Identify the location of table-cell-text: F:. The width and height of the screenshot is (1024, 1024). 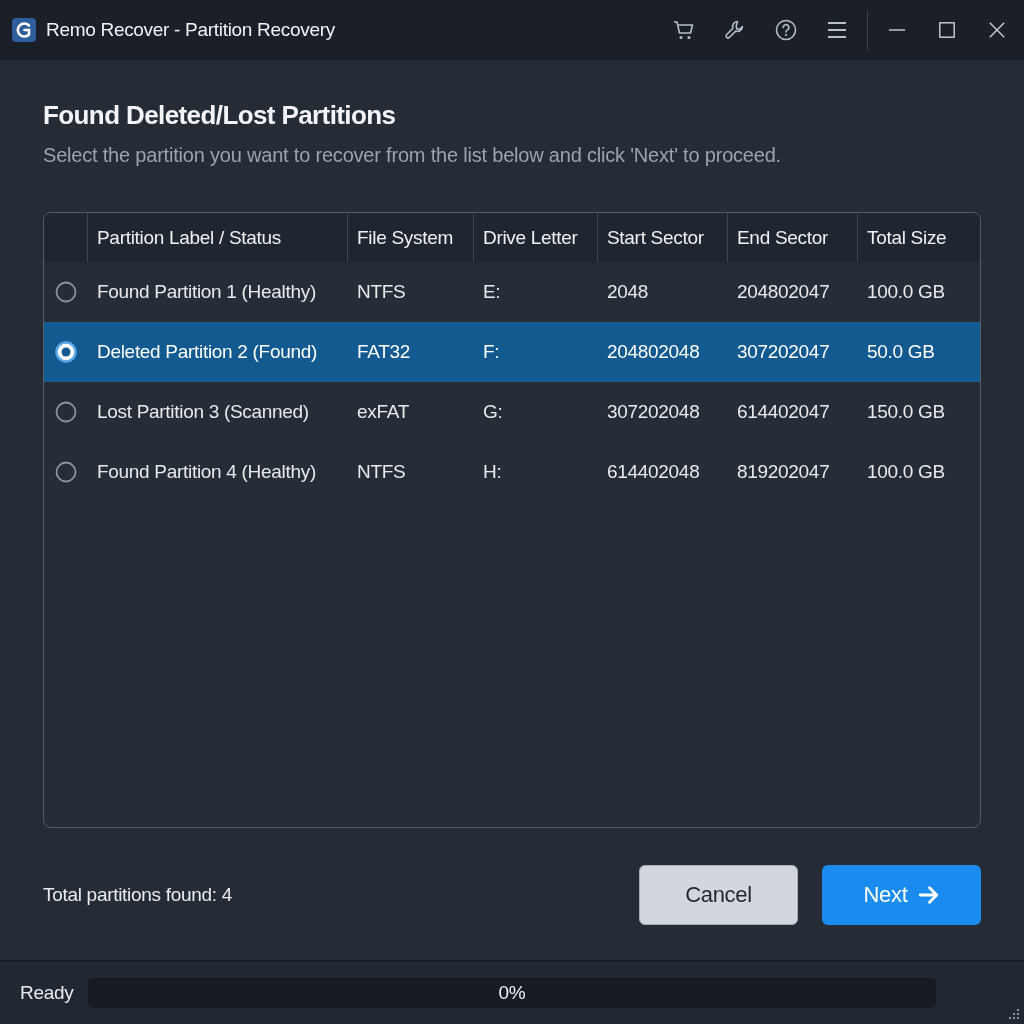
(491, 352).